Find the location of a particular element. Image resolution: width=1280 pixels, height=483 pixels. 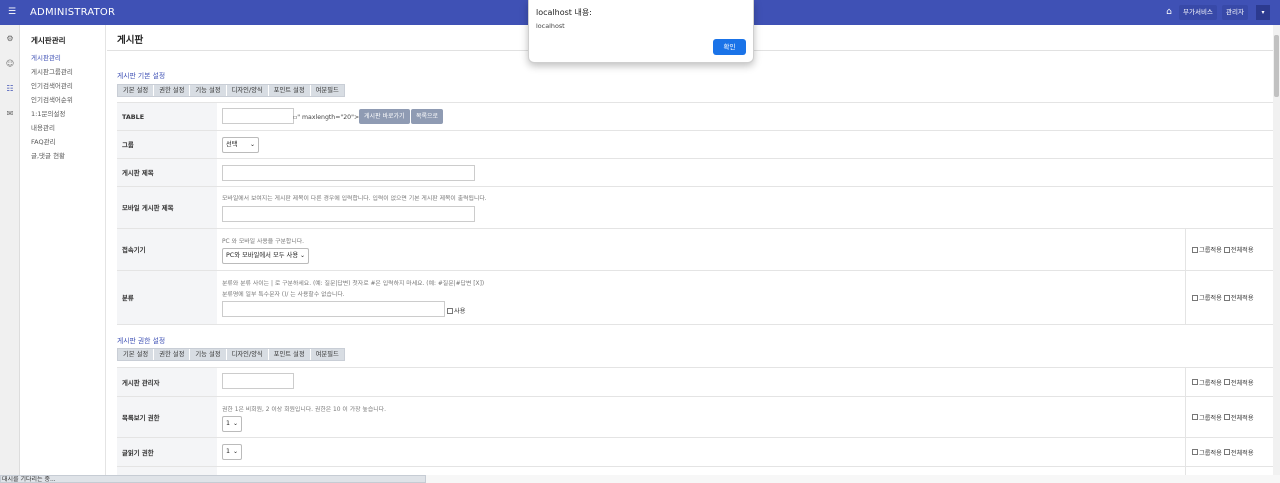

form-row-subject: 게시판 제목 is located at coordinates (695, 173).